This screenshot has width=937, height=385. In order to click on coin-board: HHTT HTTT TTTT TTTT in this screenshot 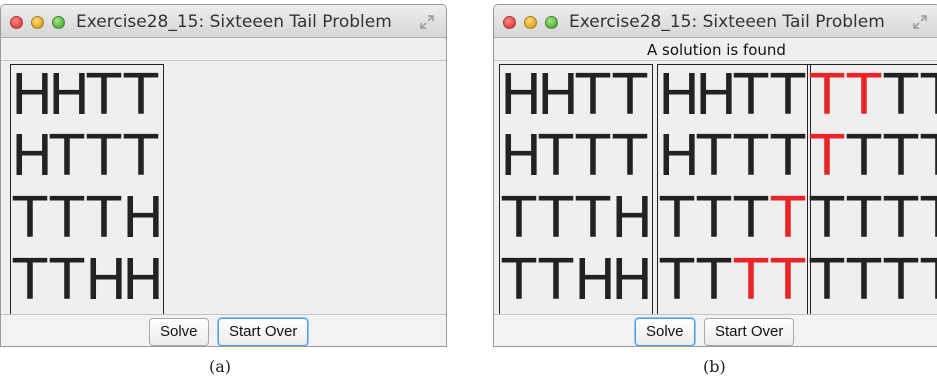, I will do `click(734, 190)`.